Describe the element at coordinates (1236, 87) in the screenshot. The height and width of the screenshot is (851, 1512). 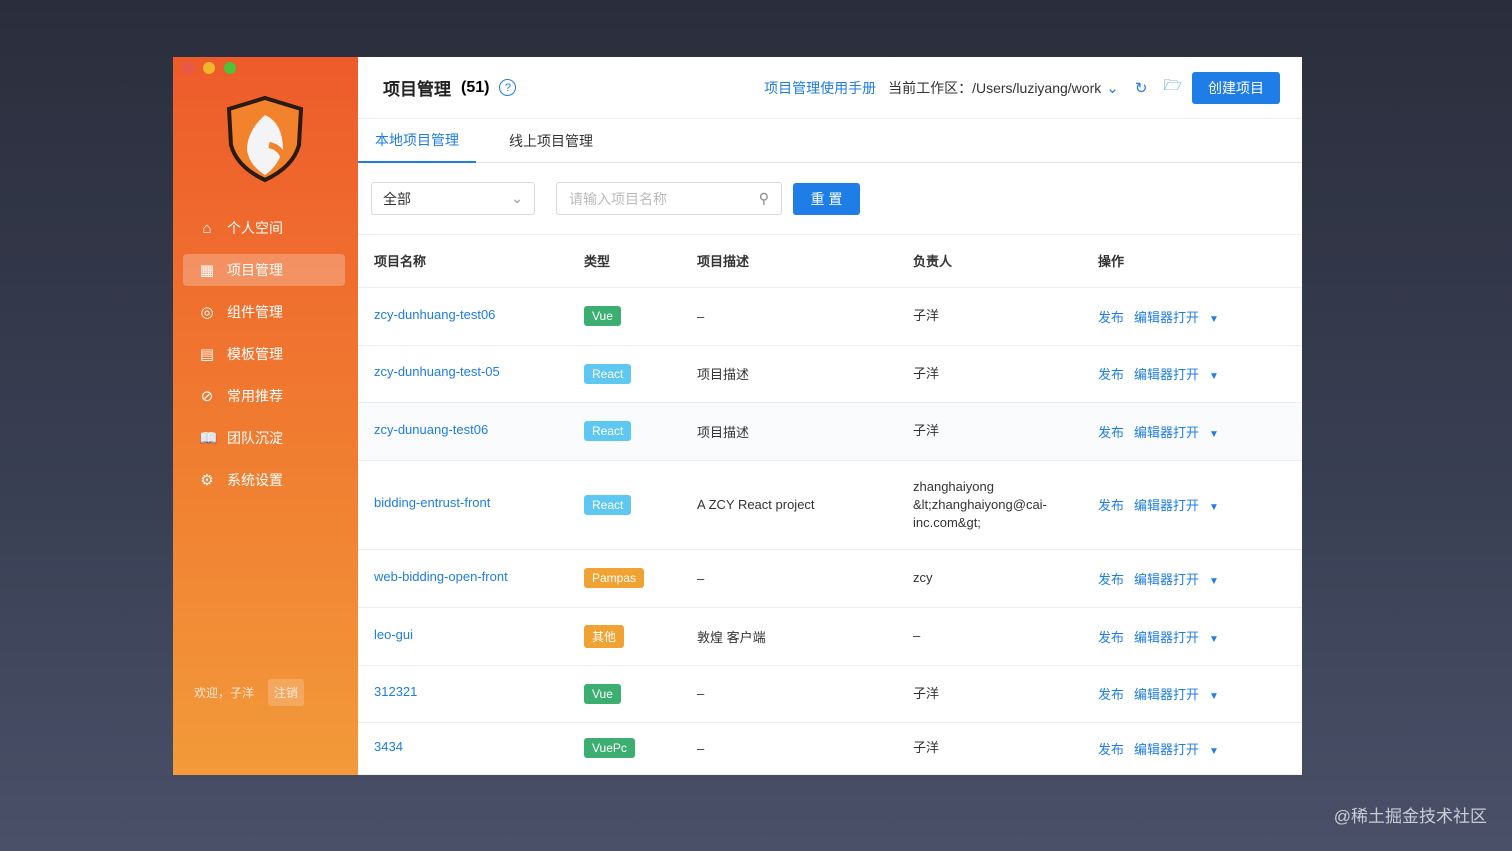
I see `create-project-button: 创建项目` at that location.